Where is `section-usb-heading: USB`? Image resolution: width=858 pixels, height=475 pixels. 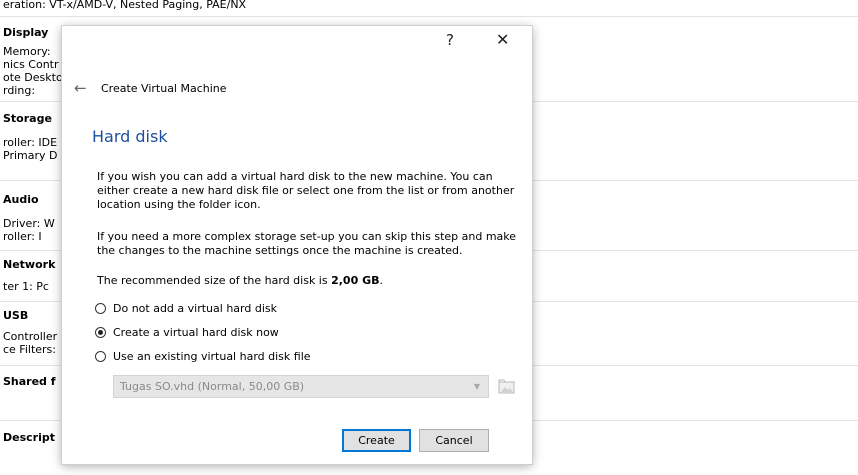
section-usb-heading: USB is located at coordinates (16, 315).